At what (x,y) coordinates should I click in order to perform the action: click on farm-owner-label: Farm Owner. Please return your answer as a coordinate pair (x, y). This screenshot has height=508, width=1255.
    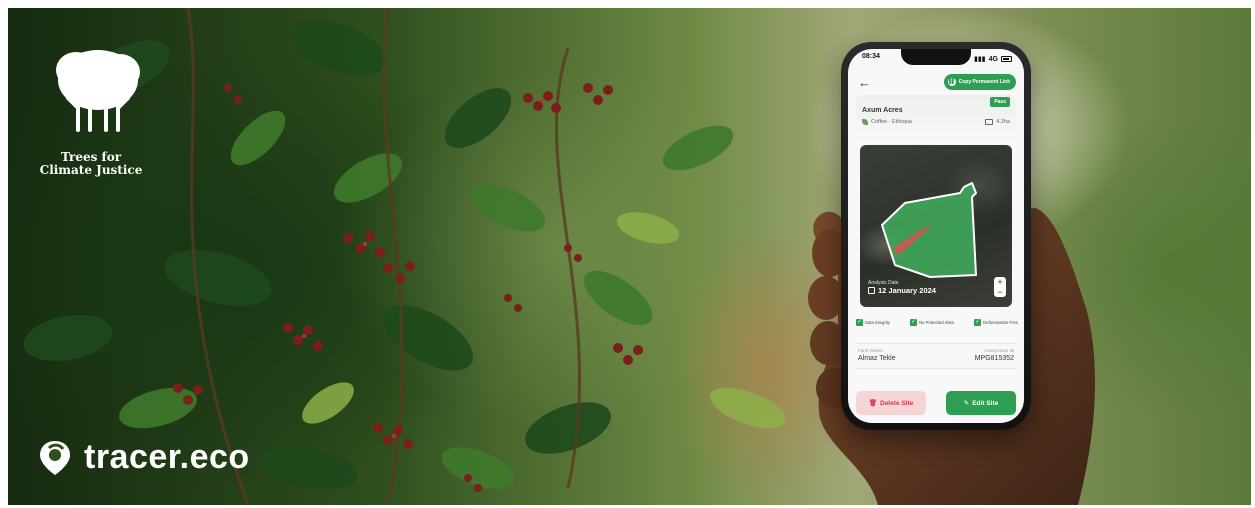
    Looking at the image, I should click on (871, 350).